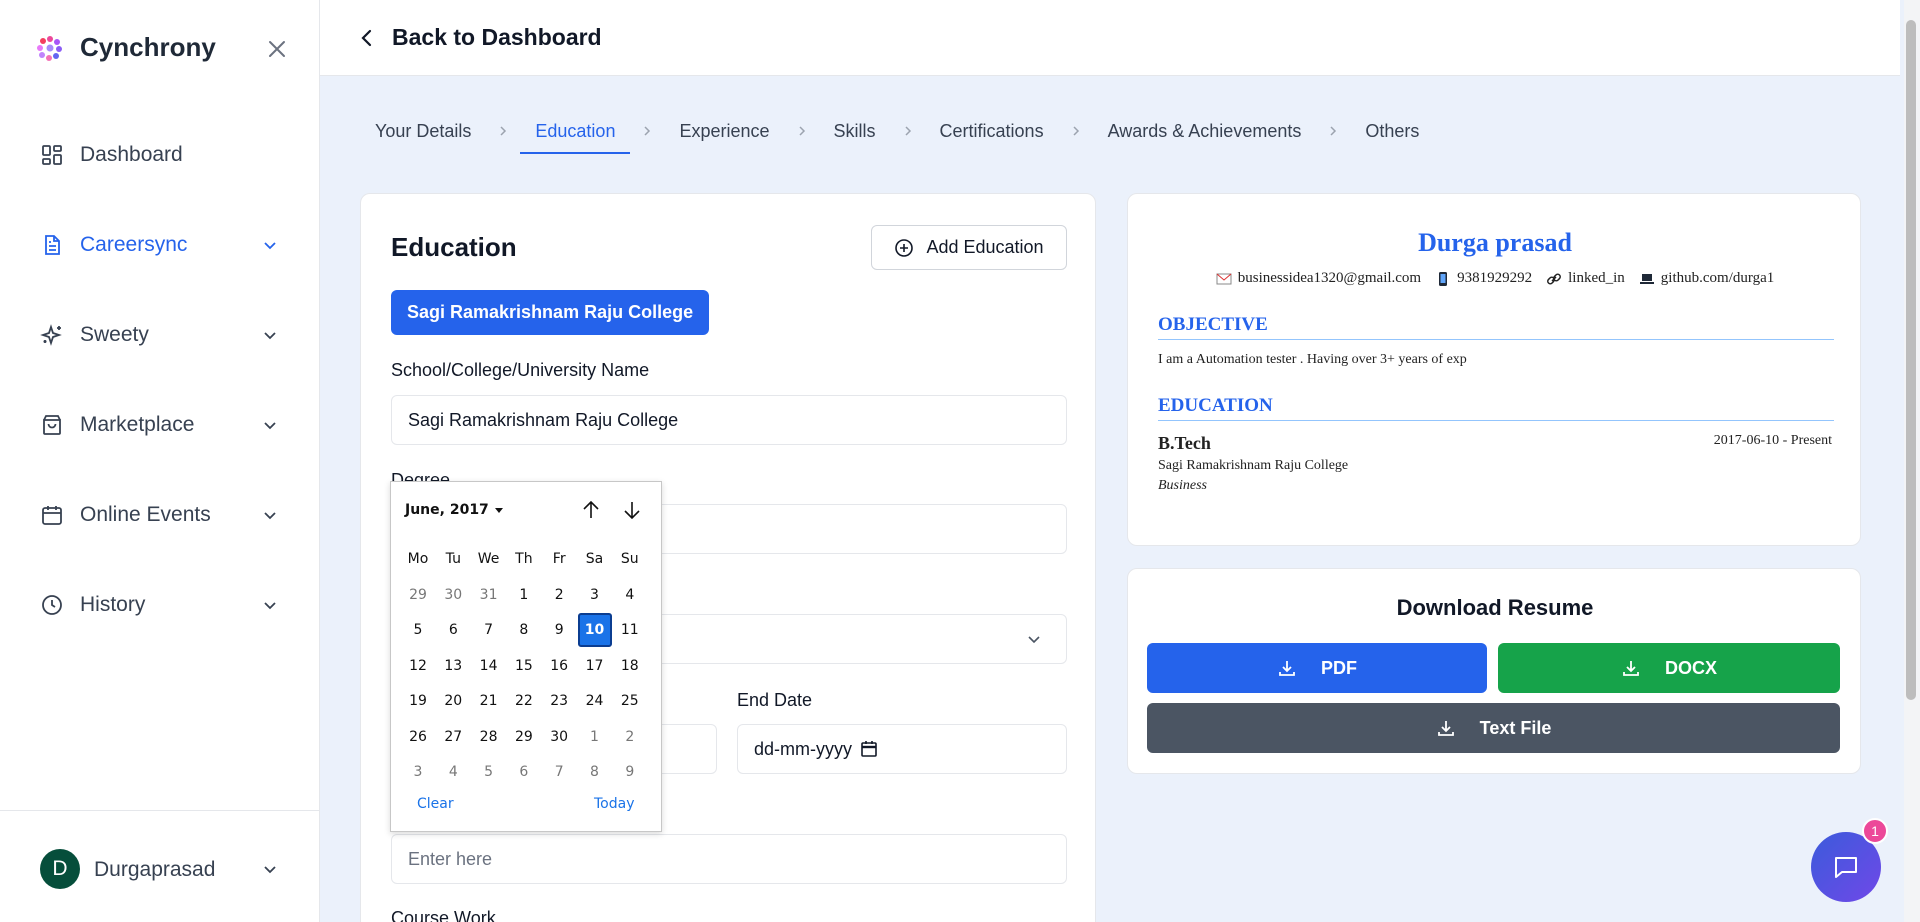 The image size is (1920, 922). I want to click on calendar-day: 19, so click(418, 701).